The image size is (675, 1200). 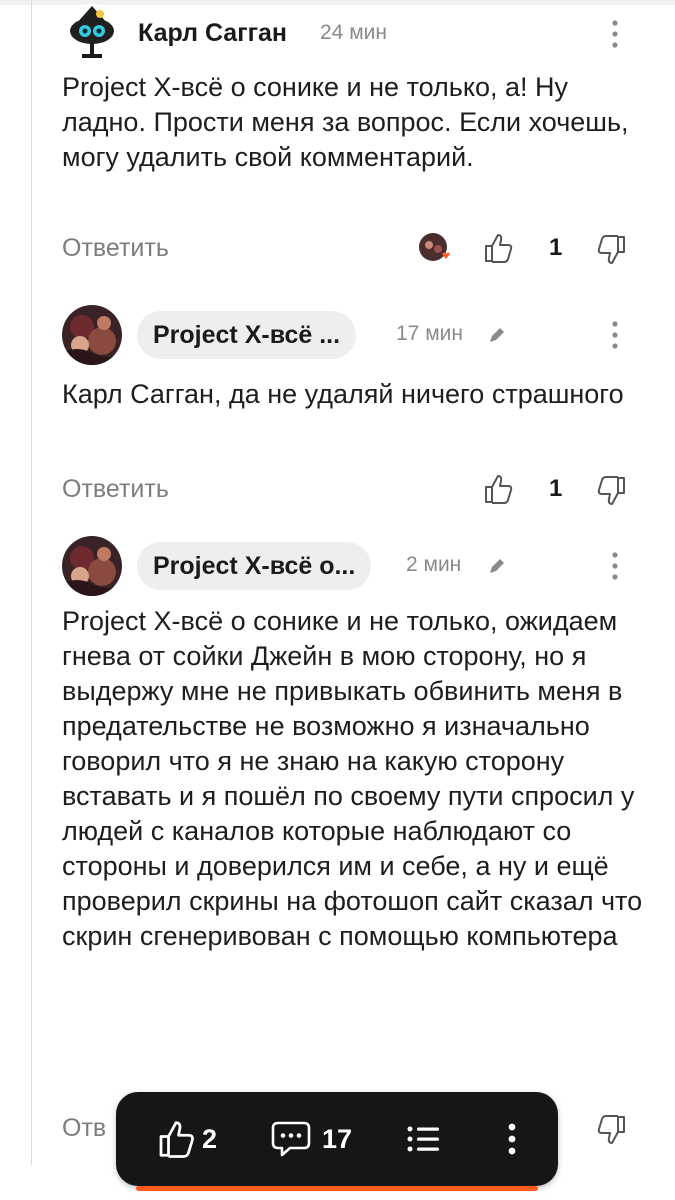 I want to click on comment-time: 2 мин, so click(x=434, y=564).